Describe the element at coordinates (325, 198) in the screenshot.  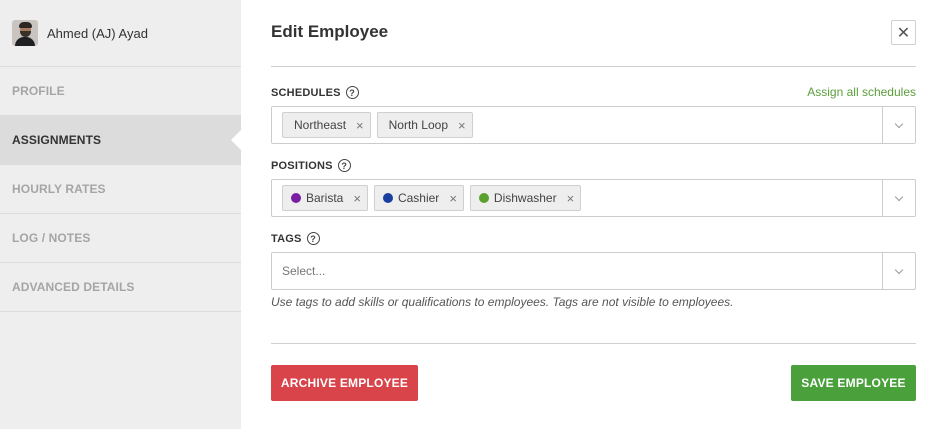
I see `position-chip: Barista ×` at that location.